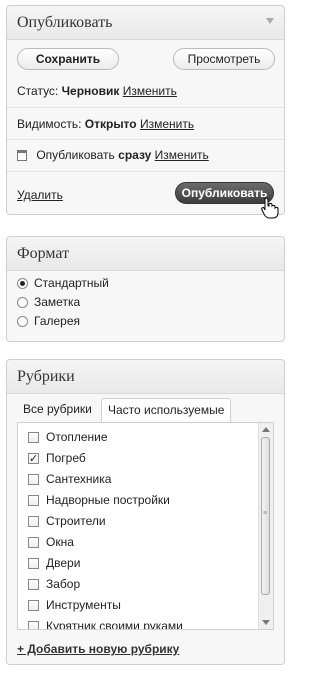 The height and width of the screenshot is (673, 320). Describe the element at coordinates (145, 23) in the screenshot. I see `publish-panel-header: Опубликовать` at that location.